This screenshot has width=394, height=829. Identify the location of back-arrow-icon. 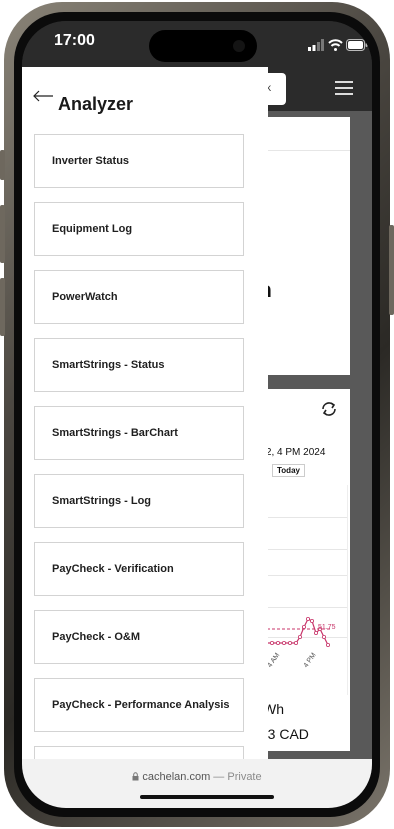
(43, 96).